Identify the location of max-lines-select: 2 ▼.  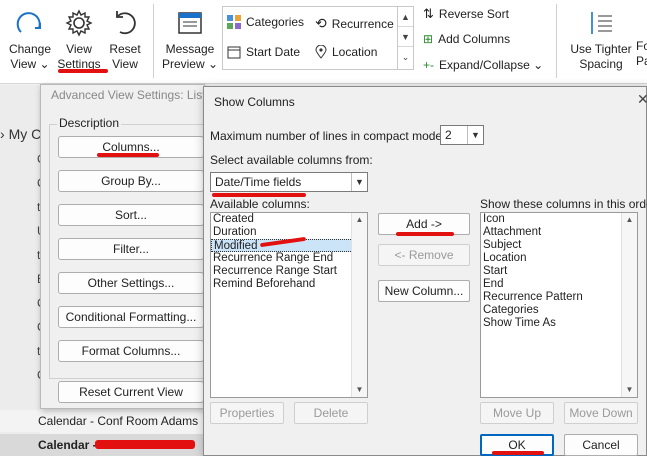
(462, 135).